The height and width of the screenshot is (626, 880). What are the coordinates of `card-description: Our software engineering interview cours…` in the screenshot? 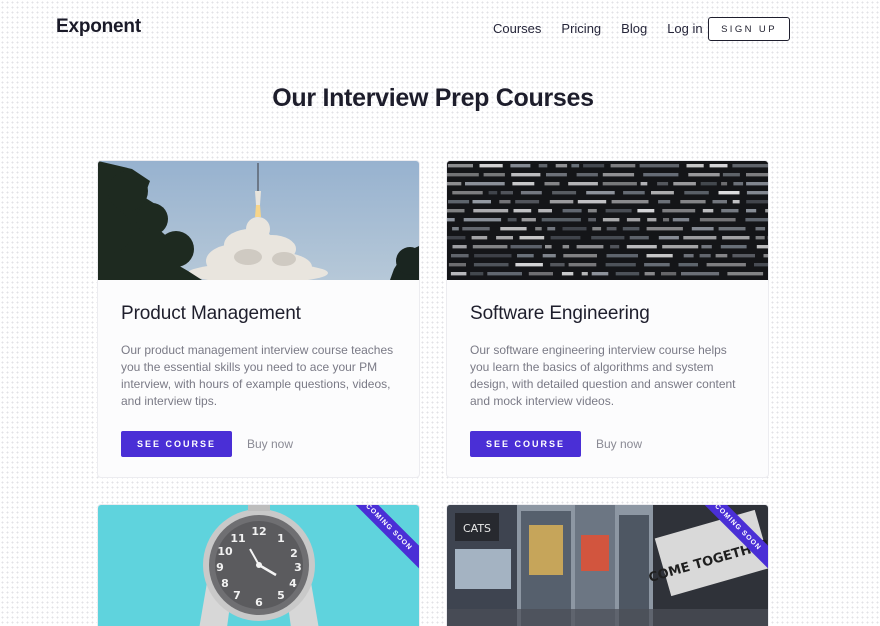 It's located at (603, 375).